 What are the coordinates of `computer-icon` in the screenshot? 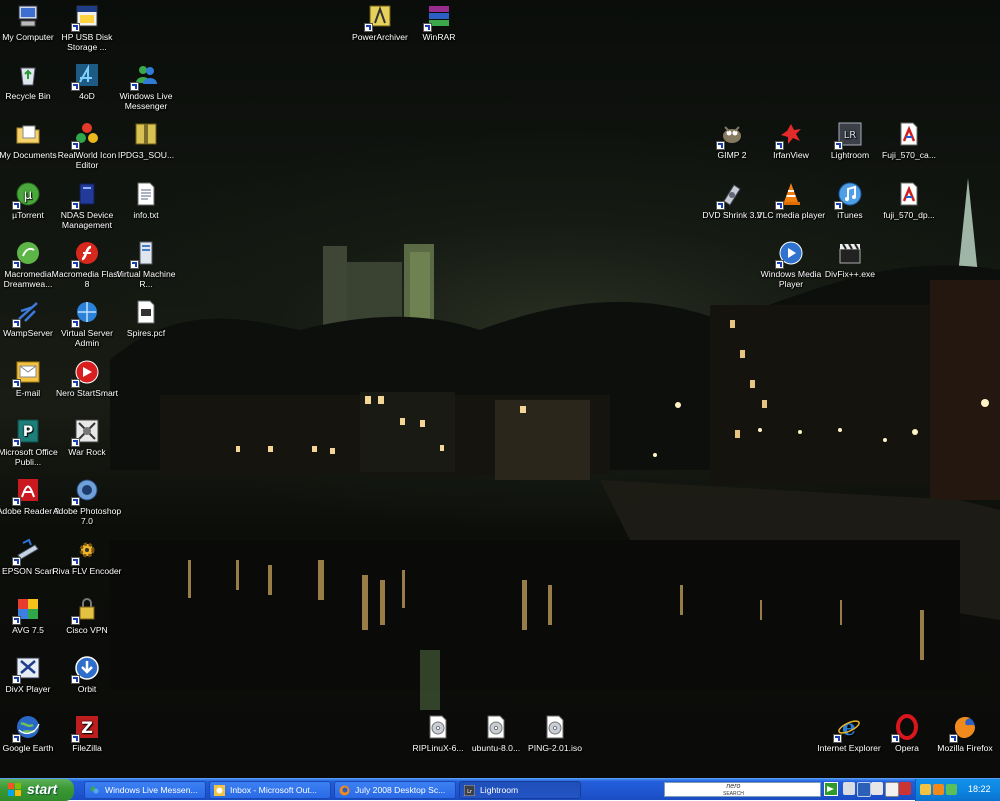 It's located at (28, 16).